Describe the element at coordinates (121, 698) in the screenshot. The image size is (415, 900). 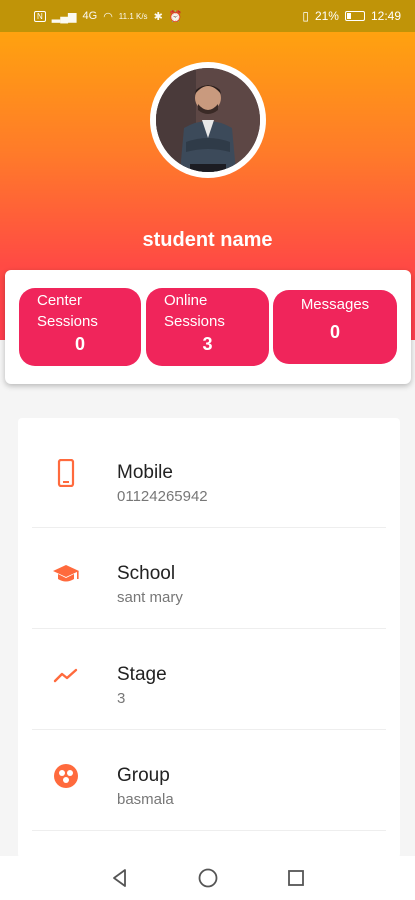
I see `stage-value: 3` at that location.